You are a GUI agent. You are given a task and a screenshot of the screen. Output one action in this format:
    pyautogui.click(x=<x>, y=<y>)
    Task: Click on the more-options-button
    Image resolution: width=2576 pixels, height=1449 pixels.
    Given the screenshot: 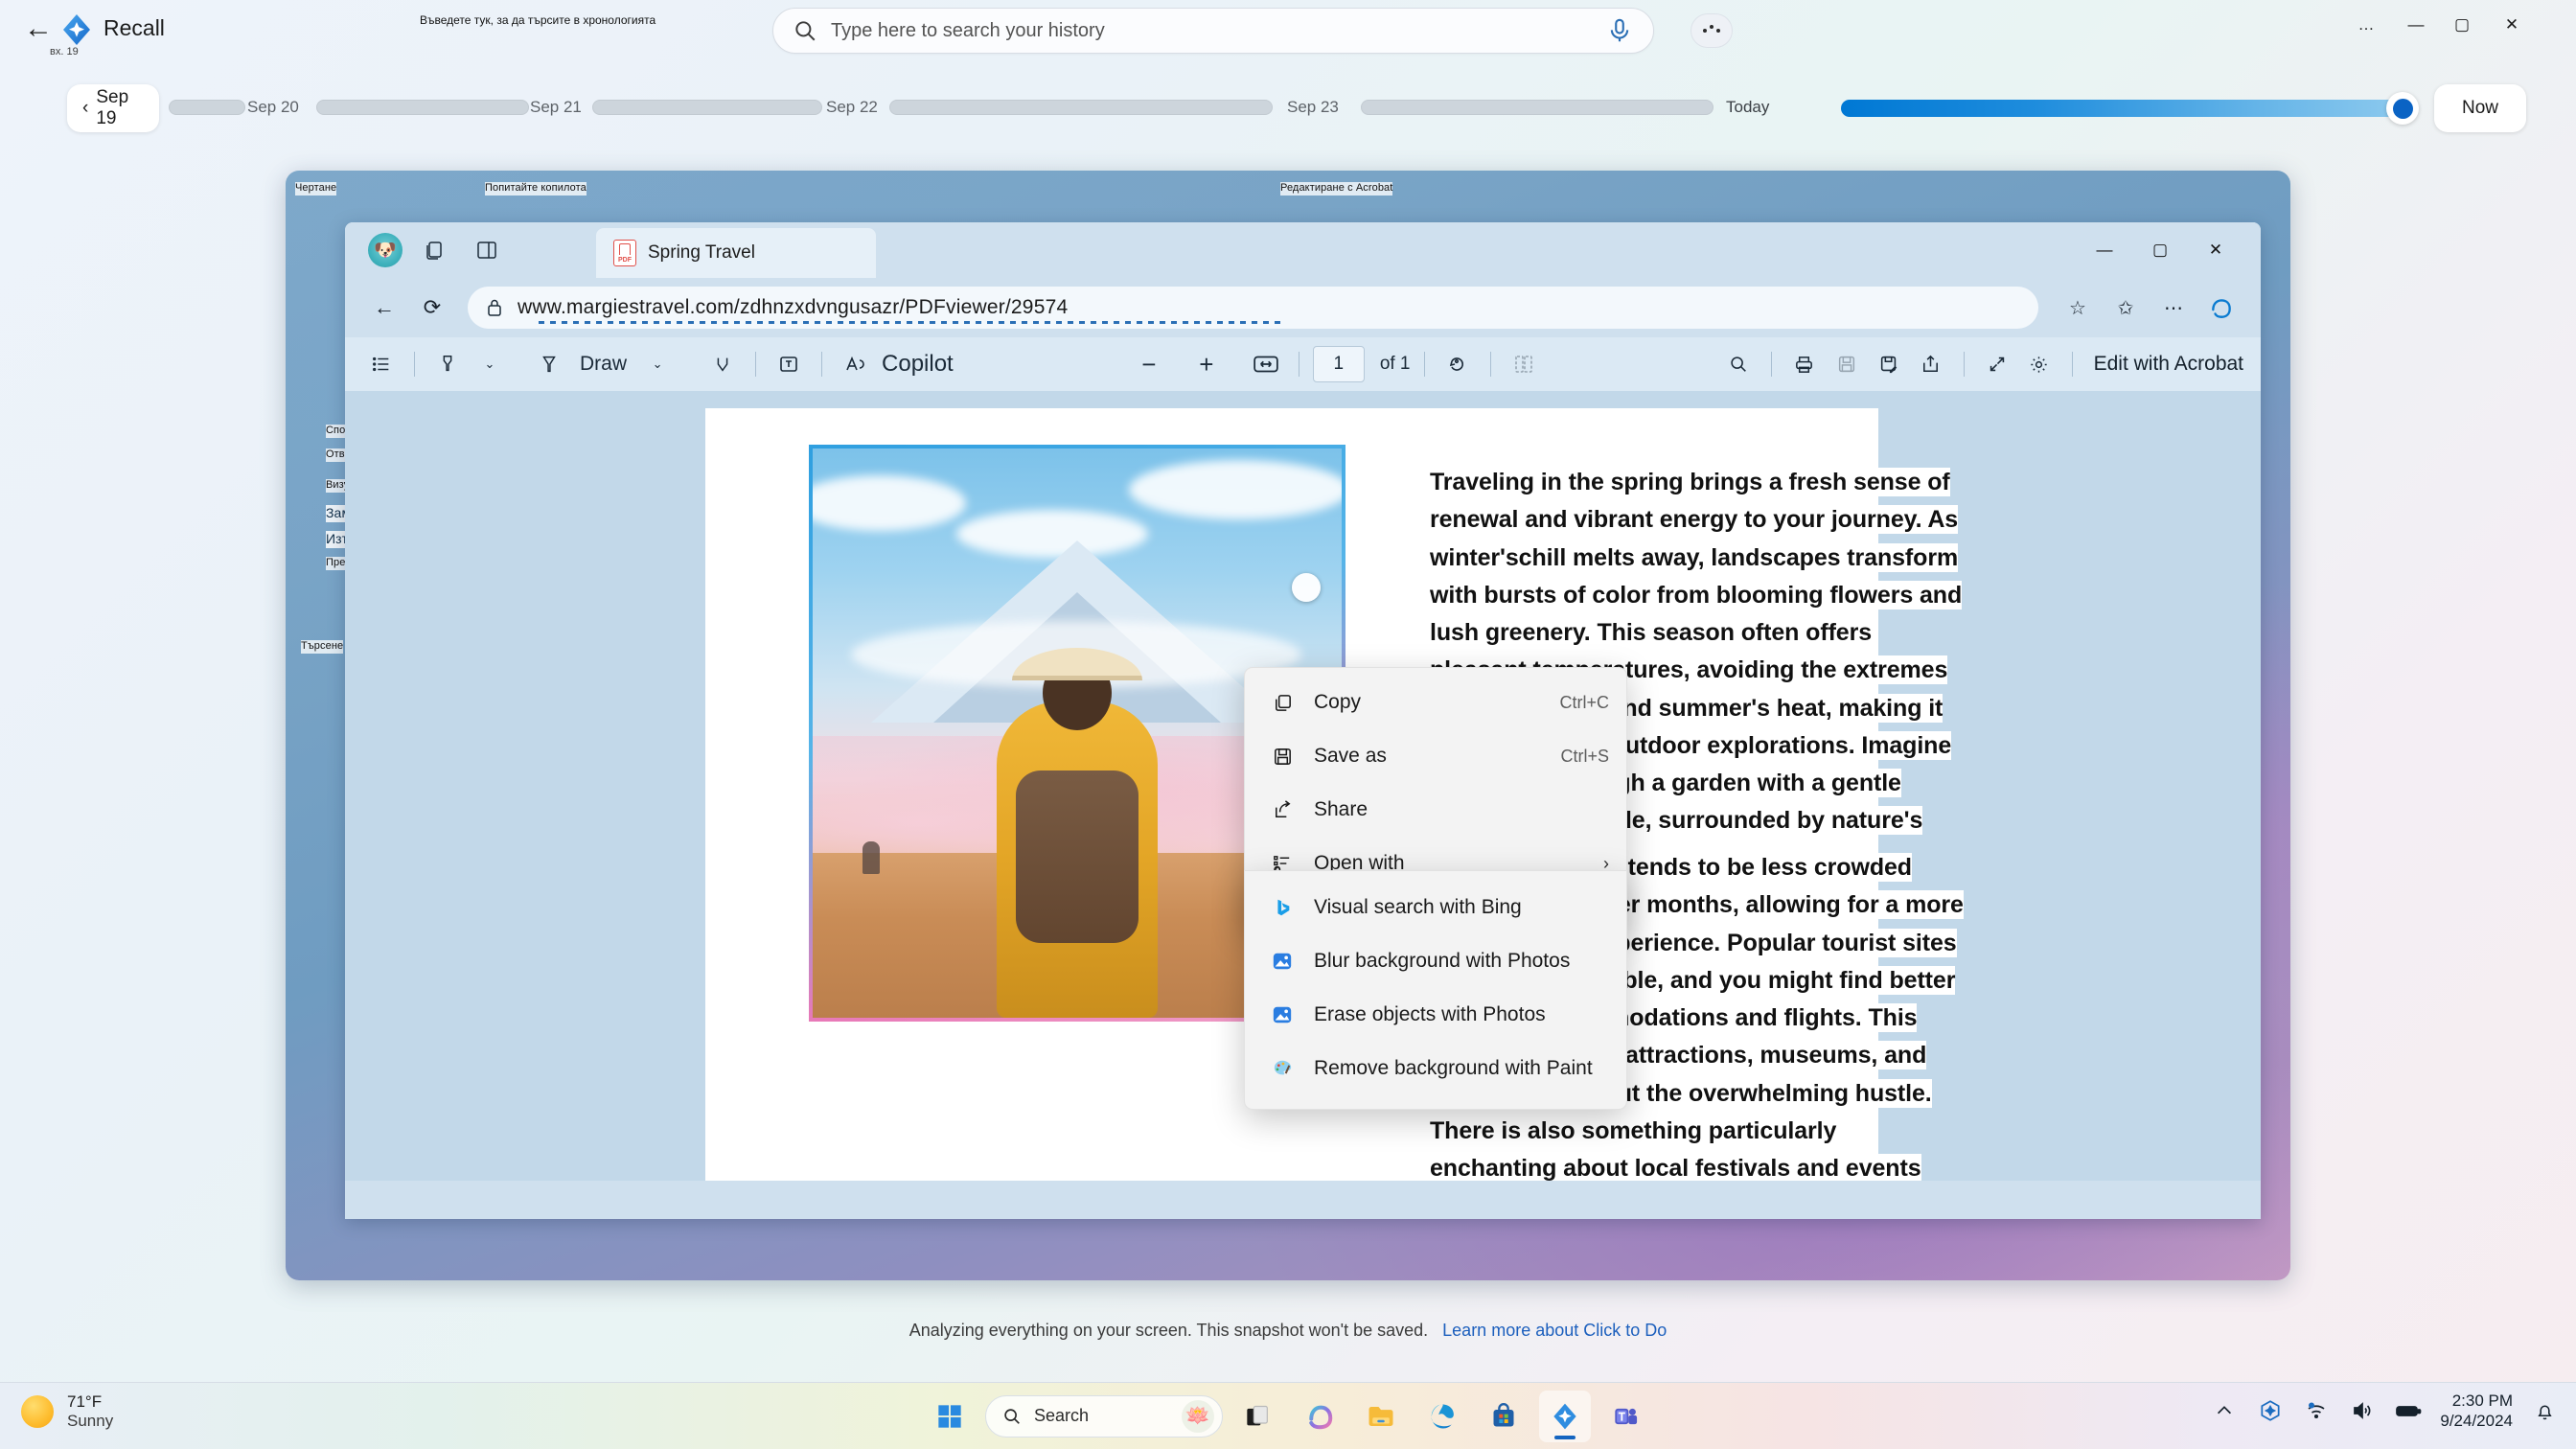 What is the action you would take?
    pyautogui.click(x=1711, y=30)
    